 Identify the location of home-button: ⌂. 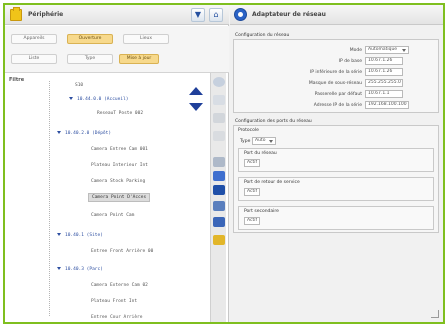
(216, 15).